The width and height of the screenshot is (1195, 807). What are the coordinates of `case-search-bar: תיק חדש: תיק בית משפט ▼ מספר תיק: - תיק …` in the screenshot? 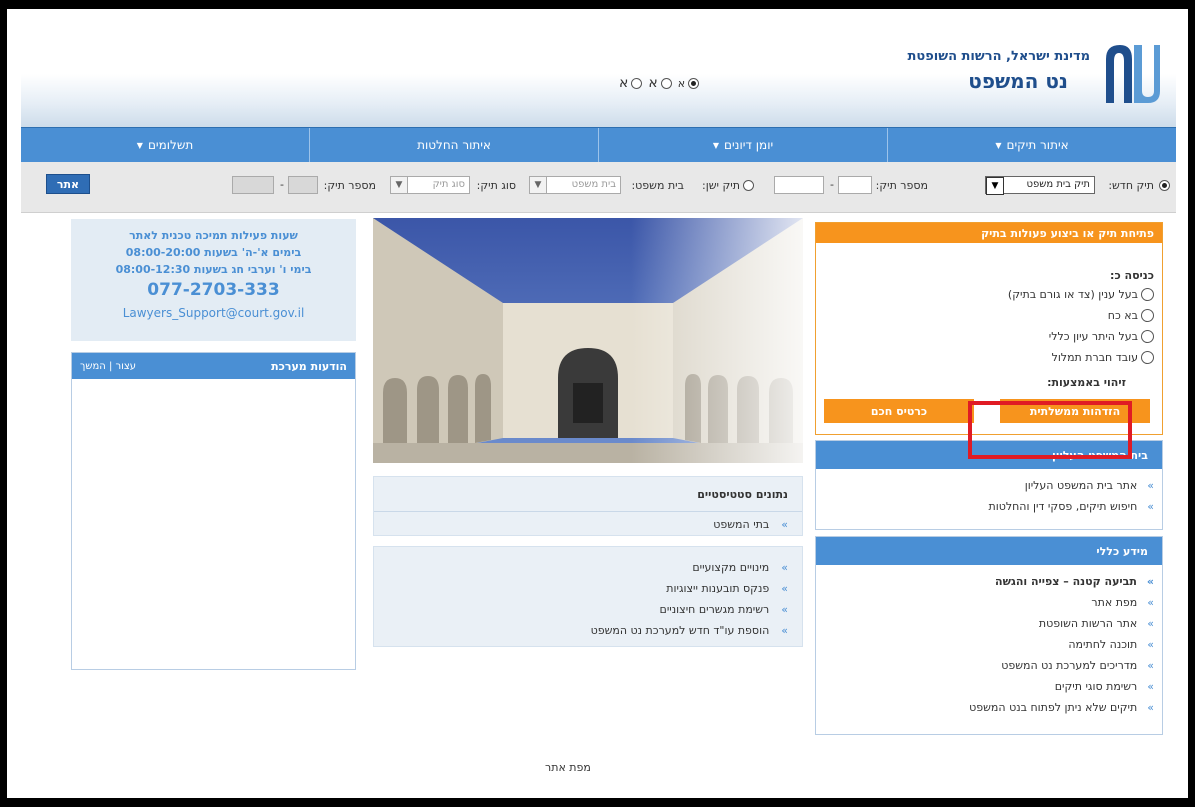 It's located at (598, 187).